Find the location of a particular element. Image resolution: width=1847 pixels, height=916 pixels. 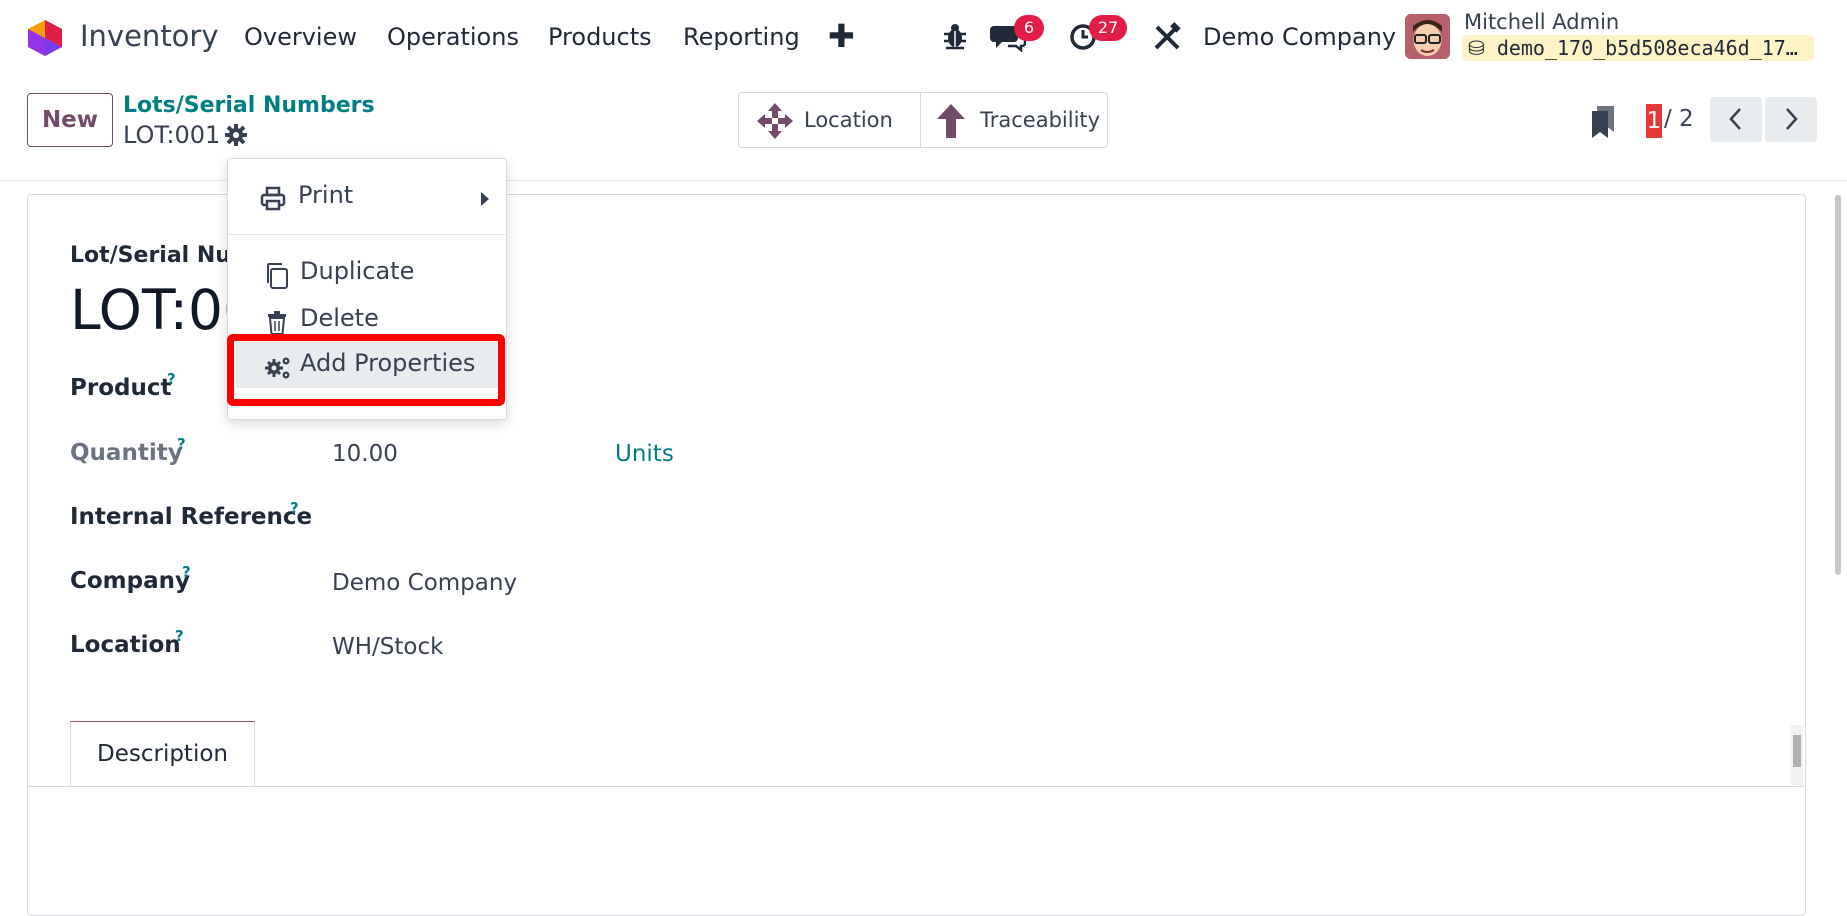

location-label: Location is located at coordinates (125, 645).